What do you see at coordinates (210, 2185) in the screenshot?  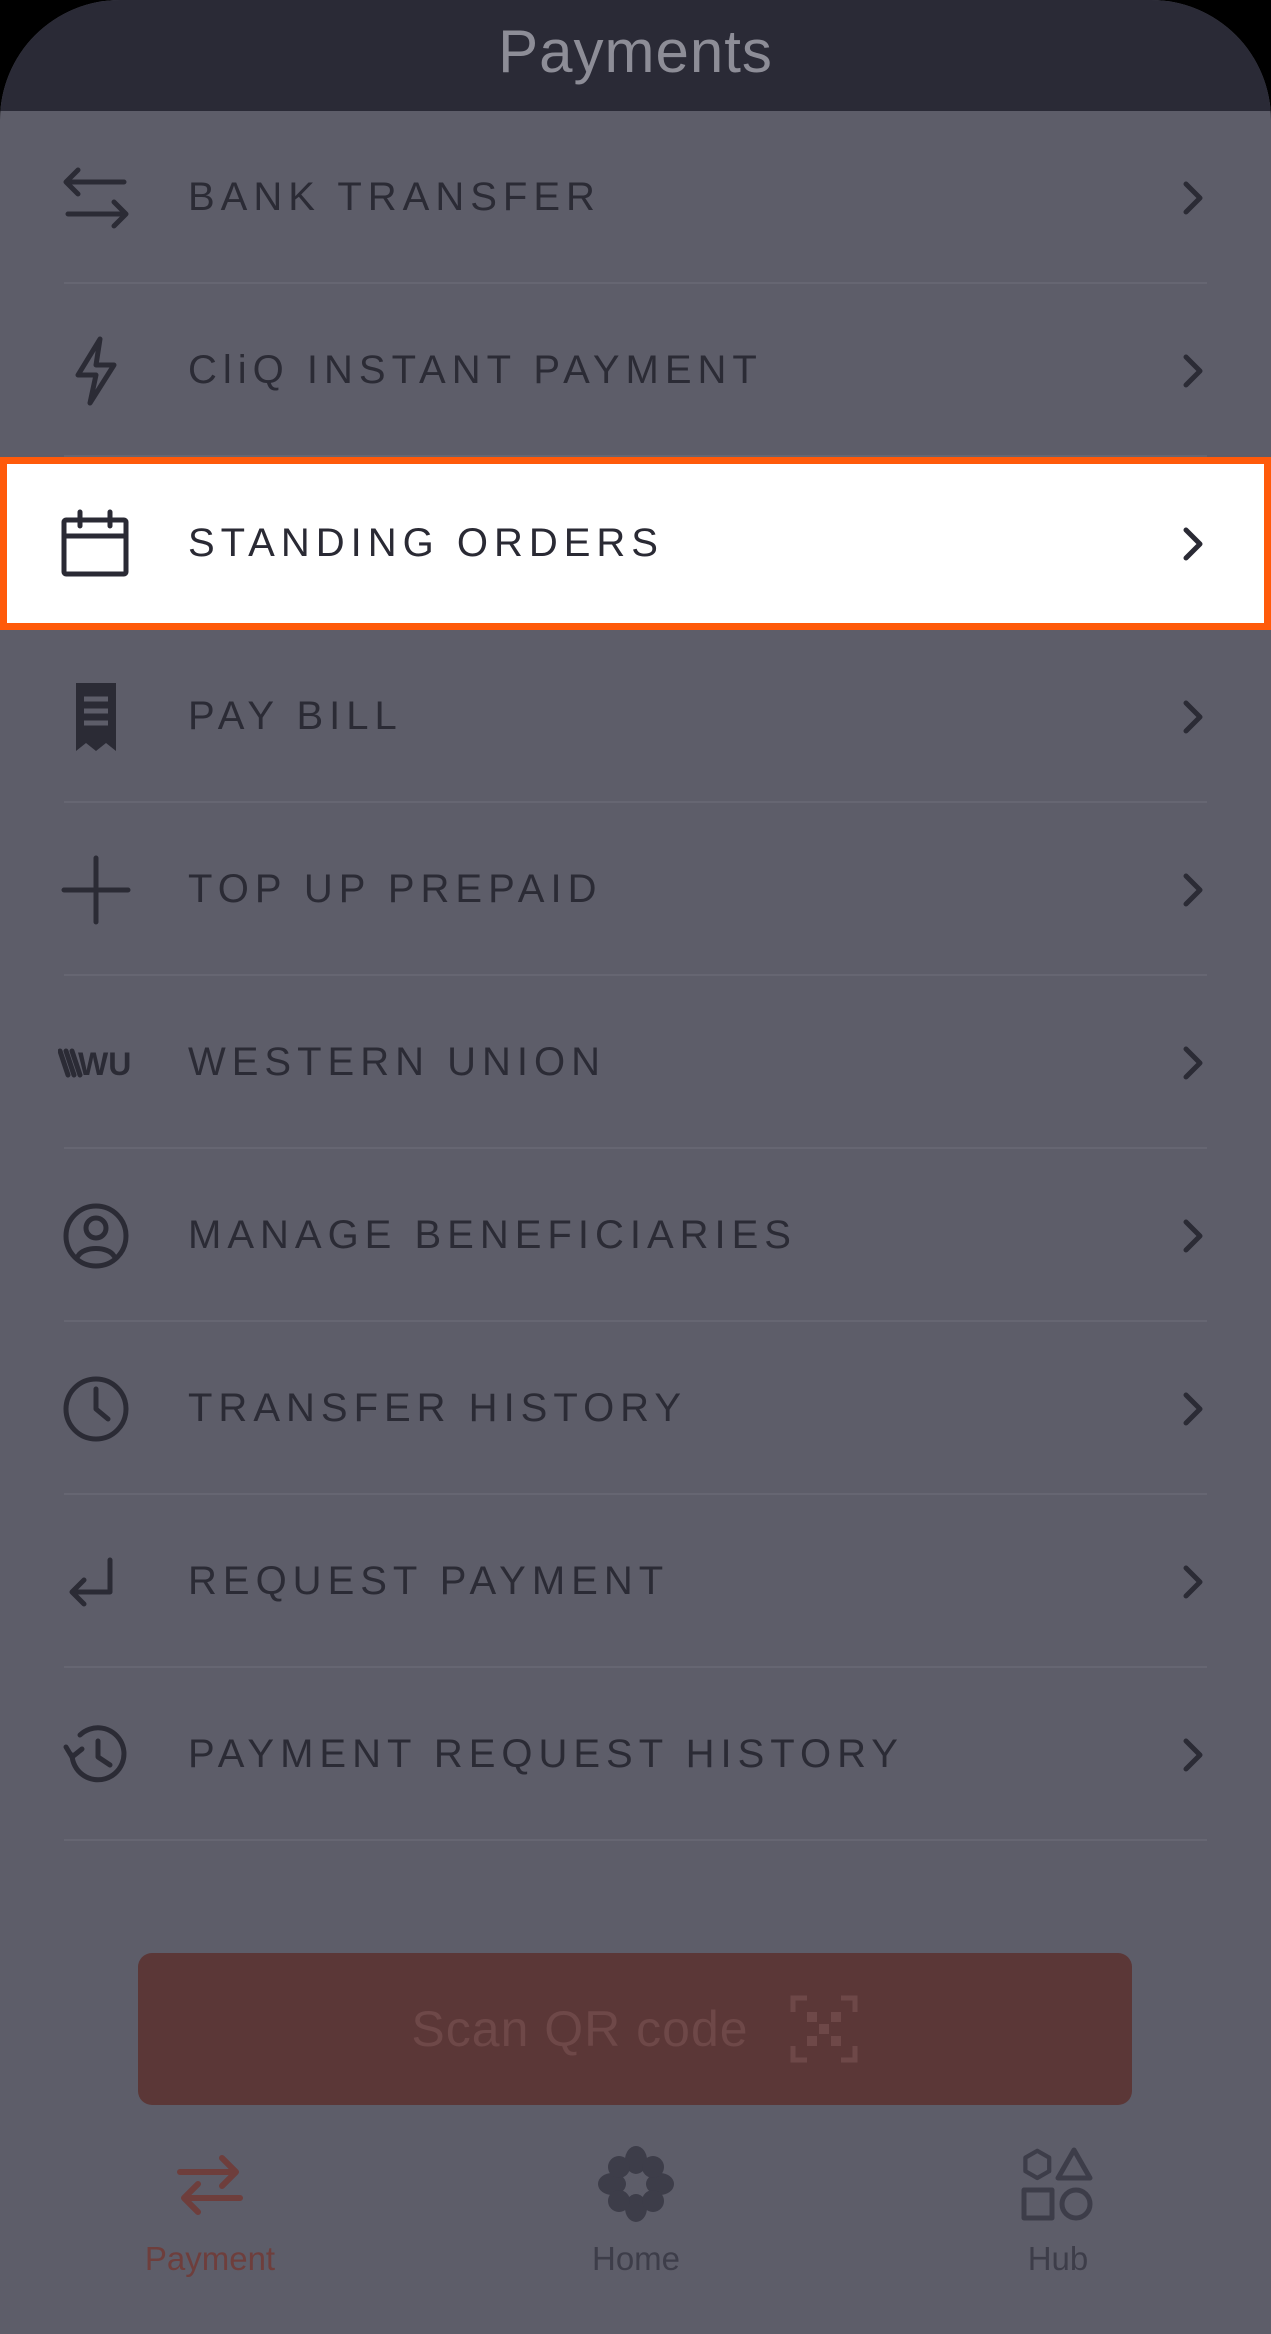 I see `payment-arrows-icon` at bounding box center [210, 2185].